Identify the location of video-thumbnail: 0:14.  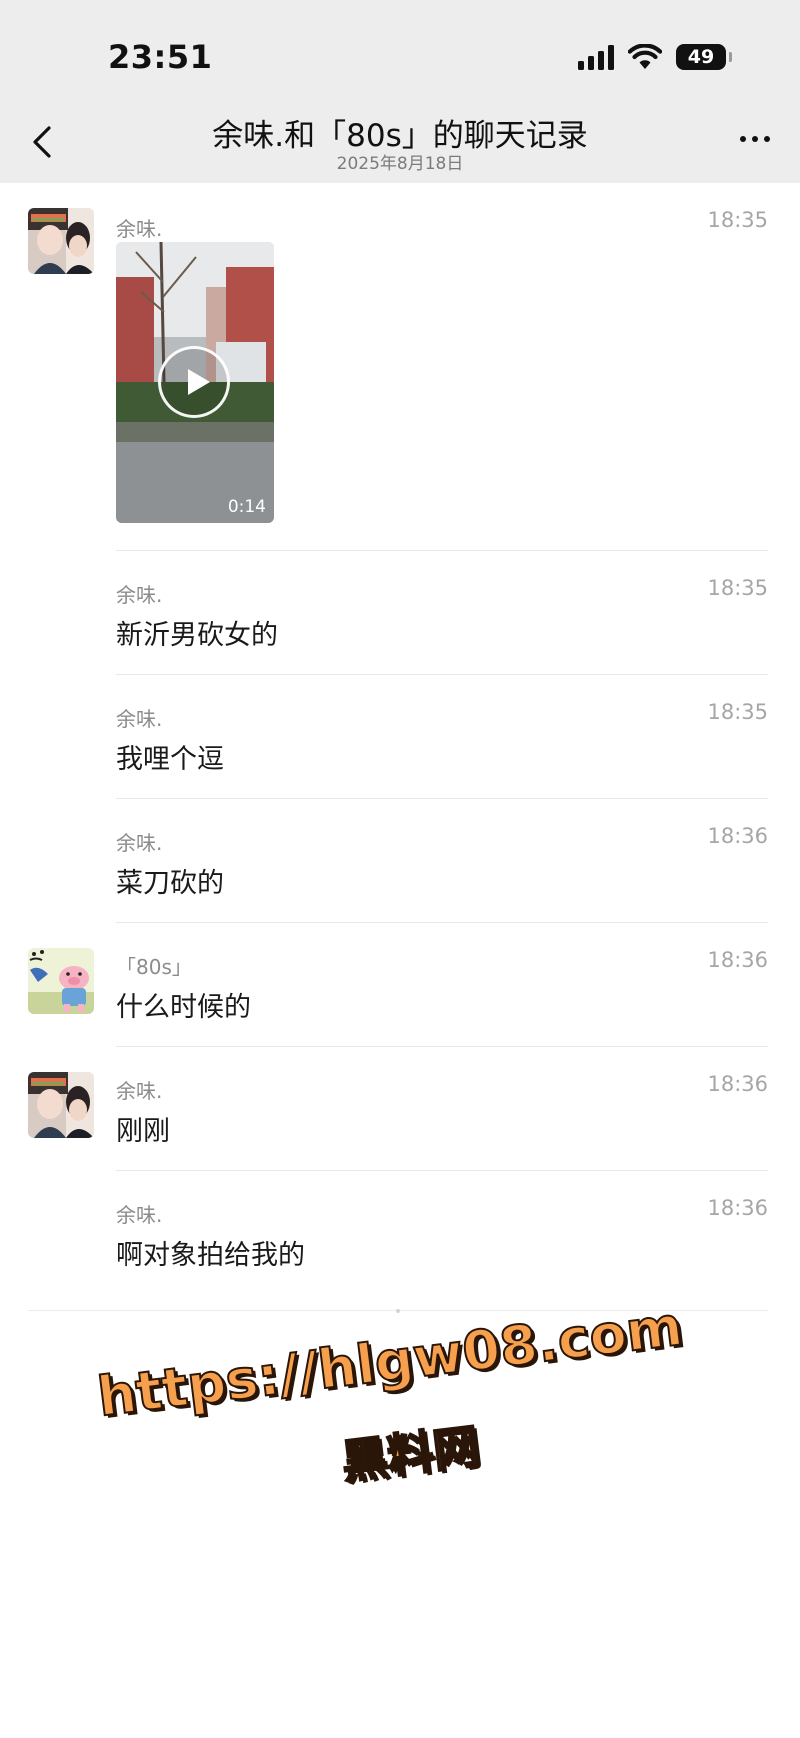
(195, 382).